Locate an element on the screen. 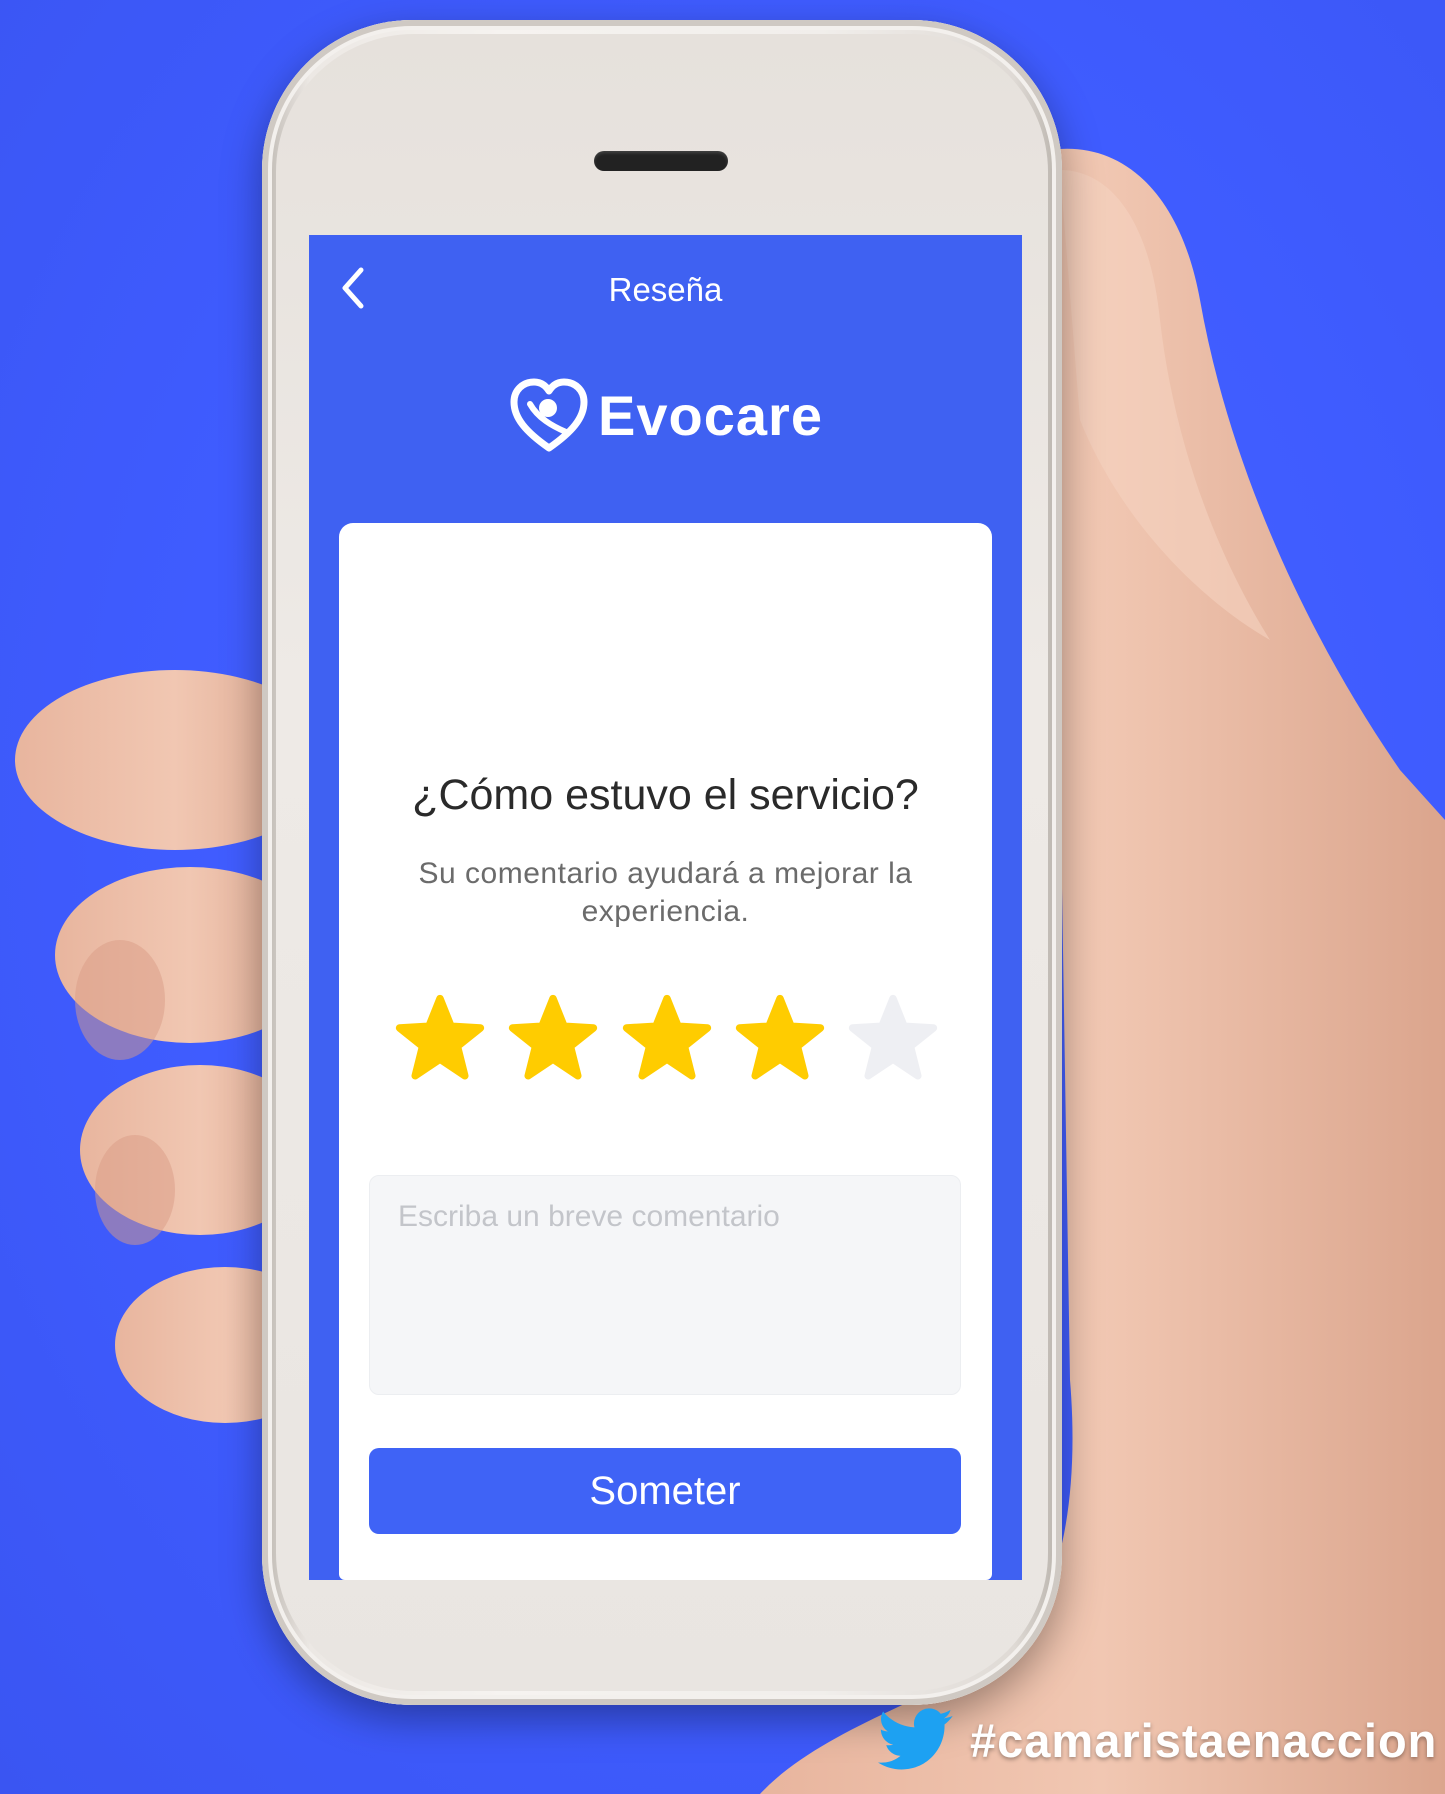 The width and height of the screenshot is (1445, 1794). review-question: ¿Cómo estuvo el servicio? is located at coordinates (665, 795).